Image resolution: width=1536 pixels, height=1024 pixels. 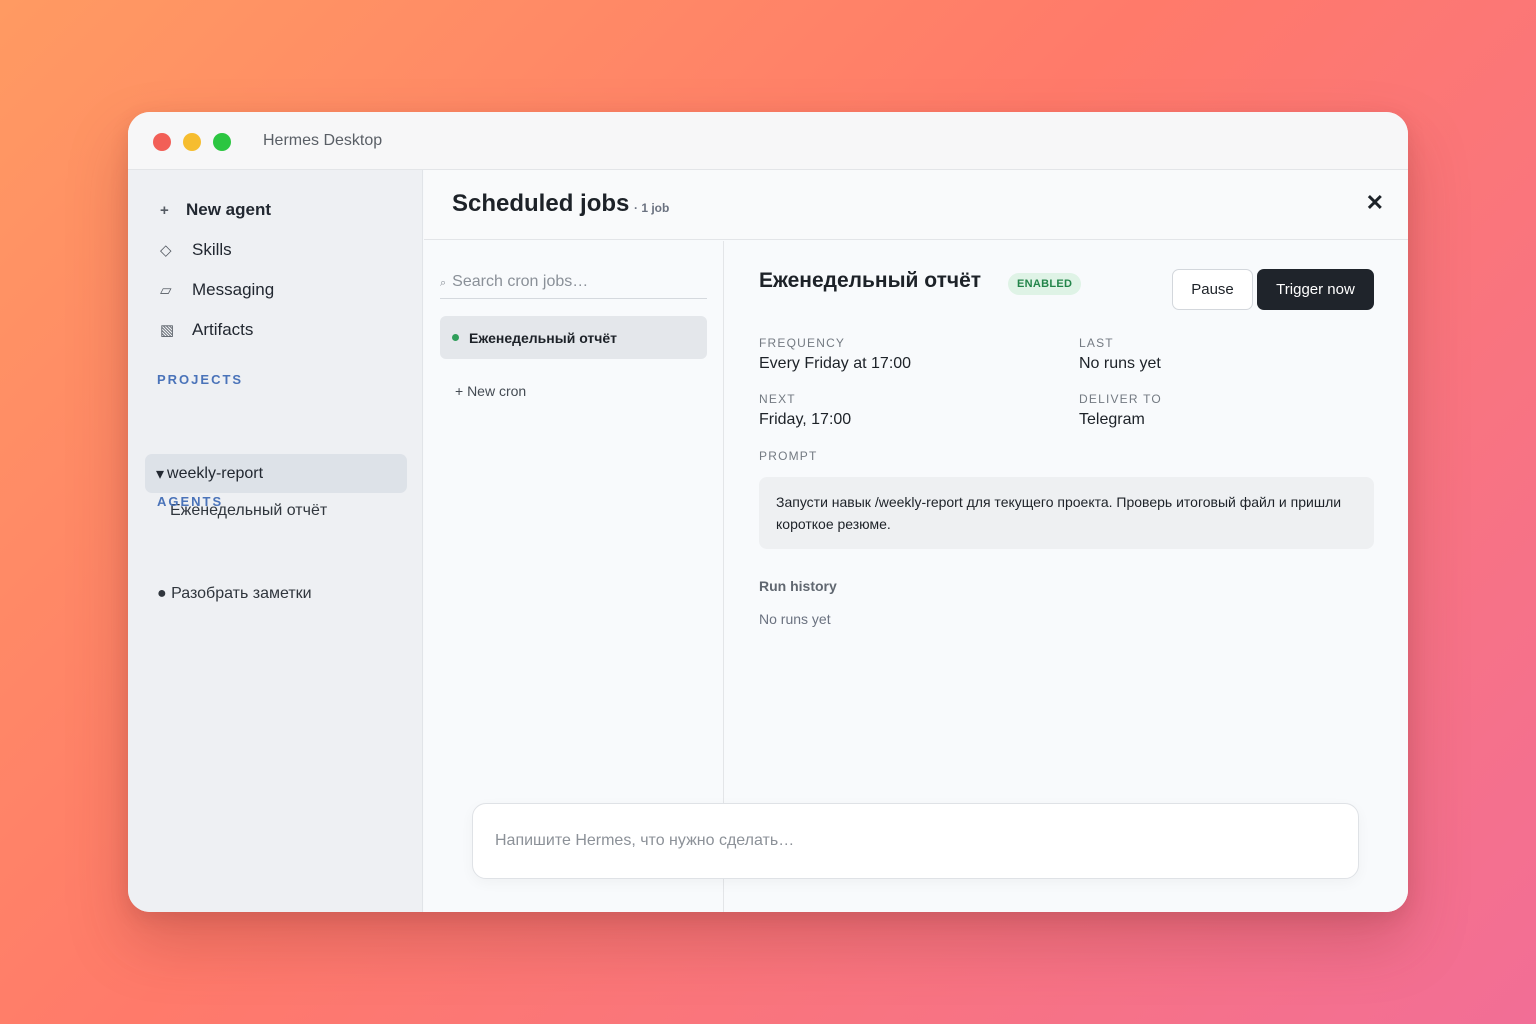 I want to click on message-icon: ▱, so click(x=166, y=290).